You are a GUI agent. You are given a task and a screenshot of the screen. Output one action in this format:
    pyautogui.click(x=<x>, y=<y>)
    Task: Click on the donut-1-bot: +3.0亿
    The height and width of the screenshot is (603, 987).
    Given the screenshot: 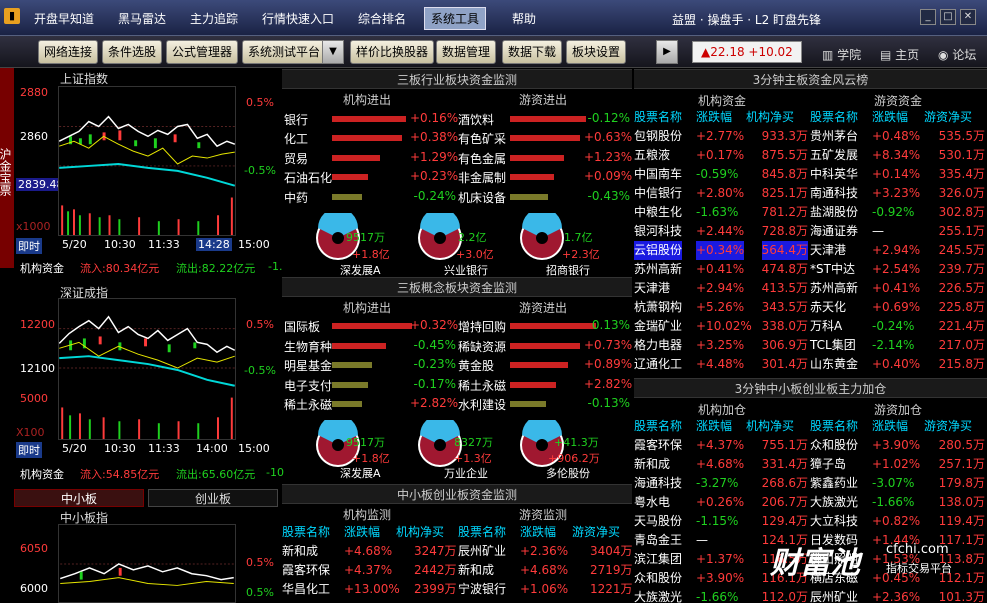 What is the action you would take?
    pyautogui.click(x=475, y=254)
    